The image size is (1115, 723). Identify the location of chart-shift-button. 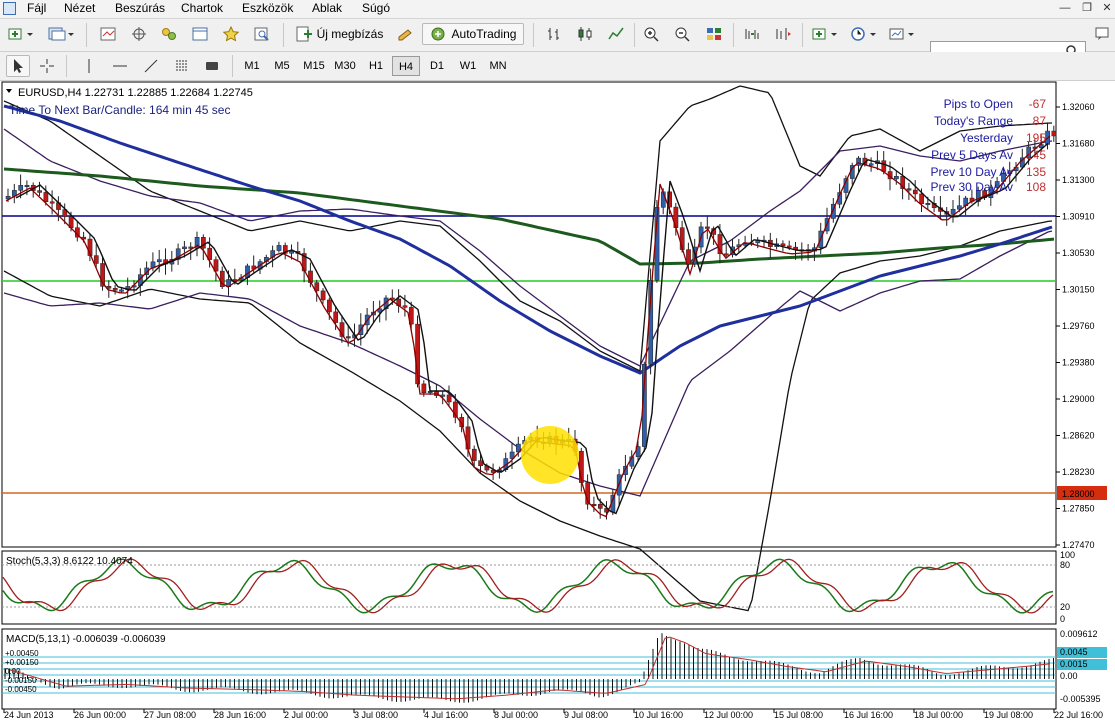
(783, 34).